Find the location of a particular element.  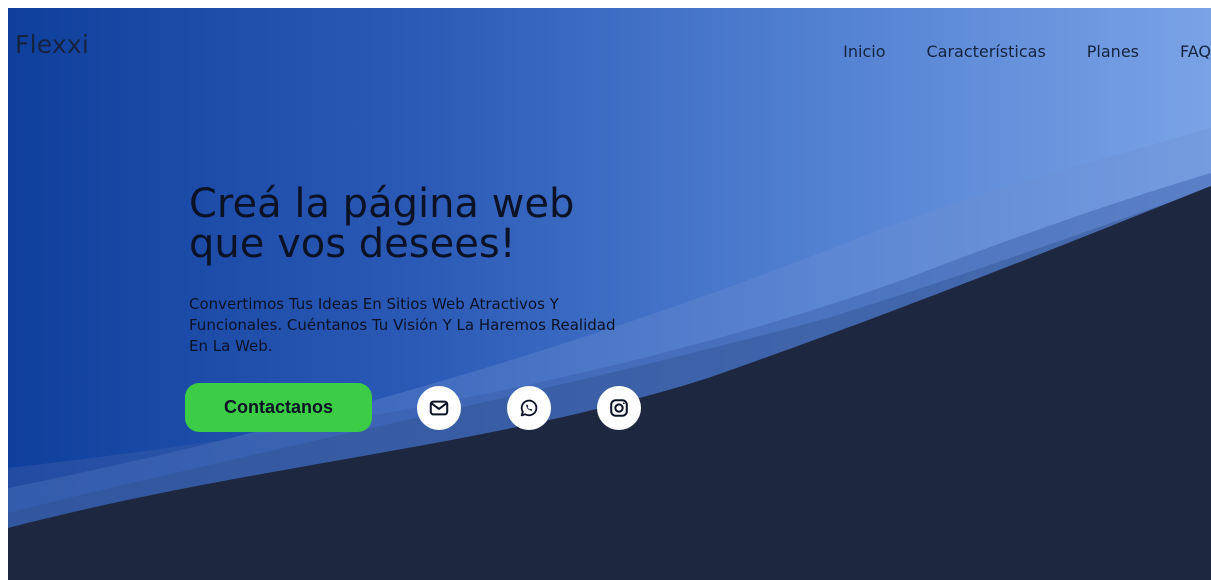

mail-icon is located at coordinates (439, 408).